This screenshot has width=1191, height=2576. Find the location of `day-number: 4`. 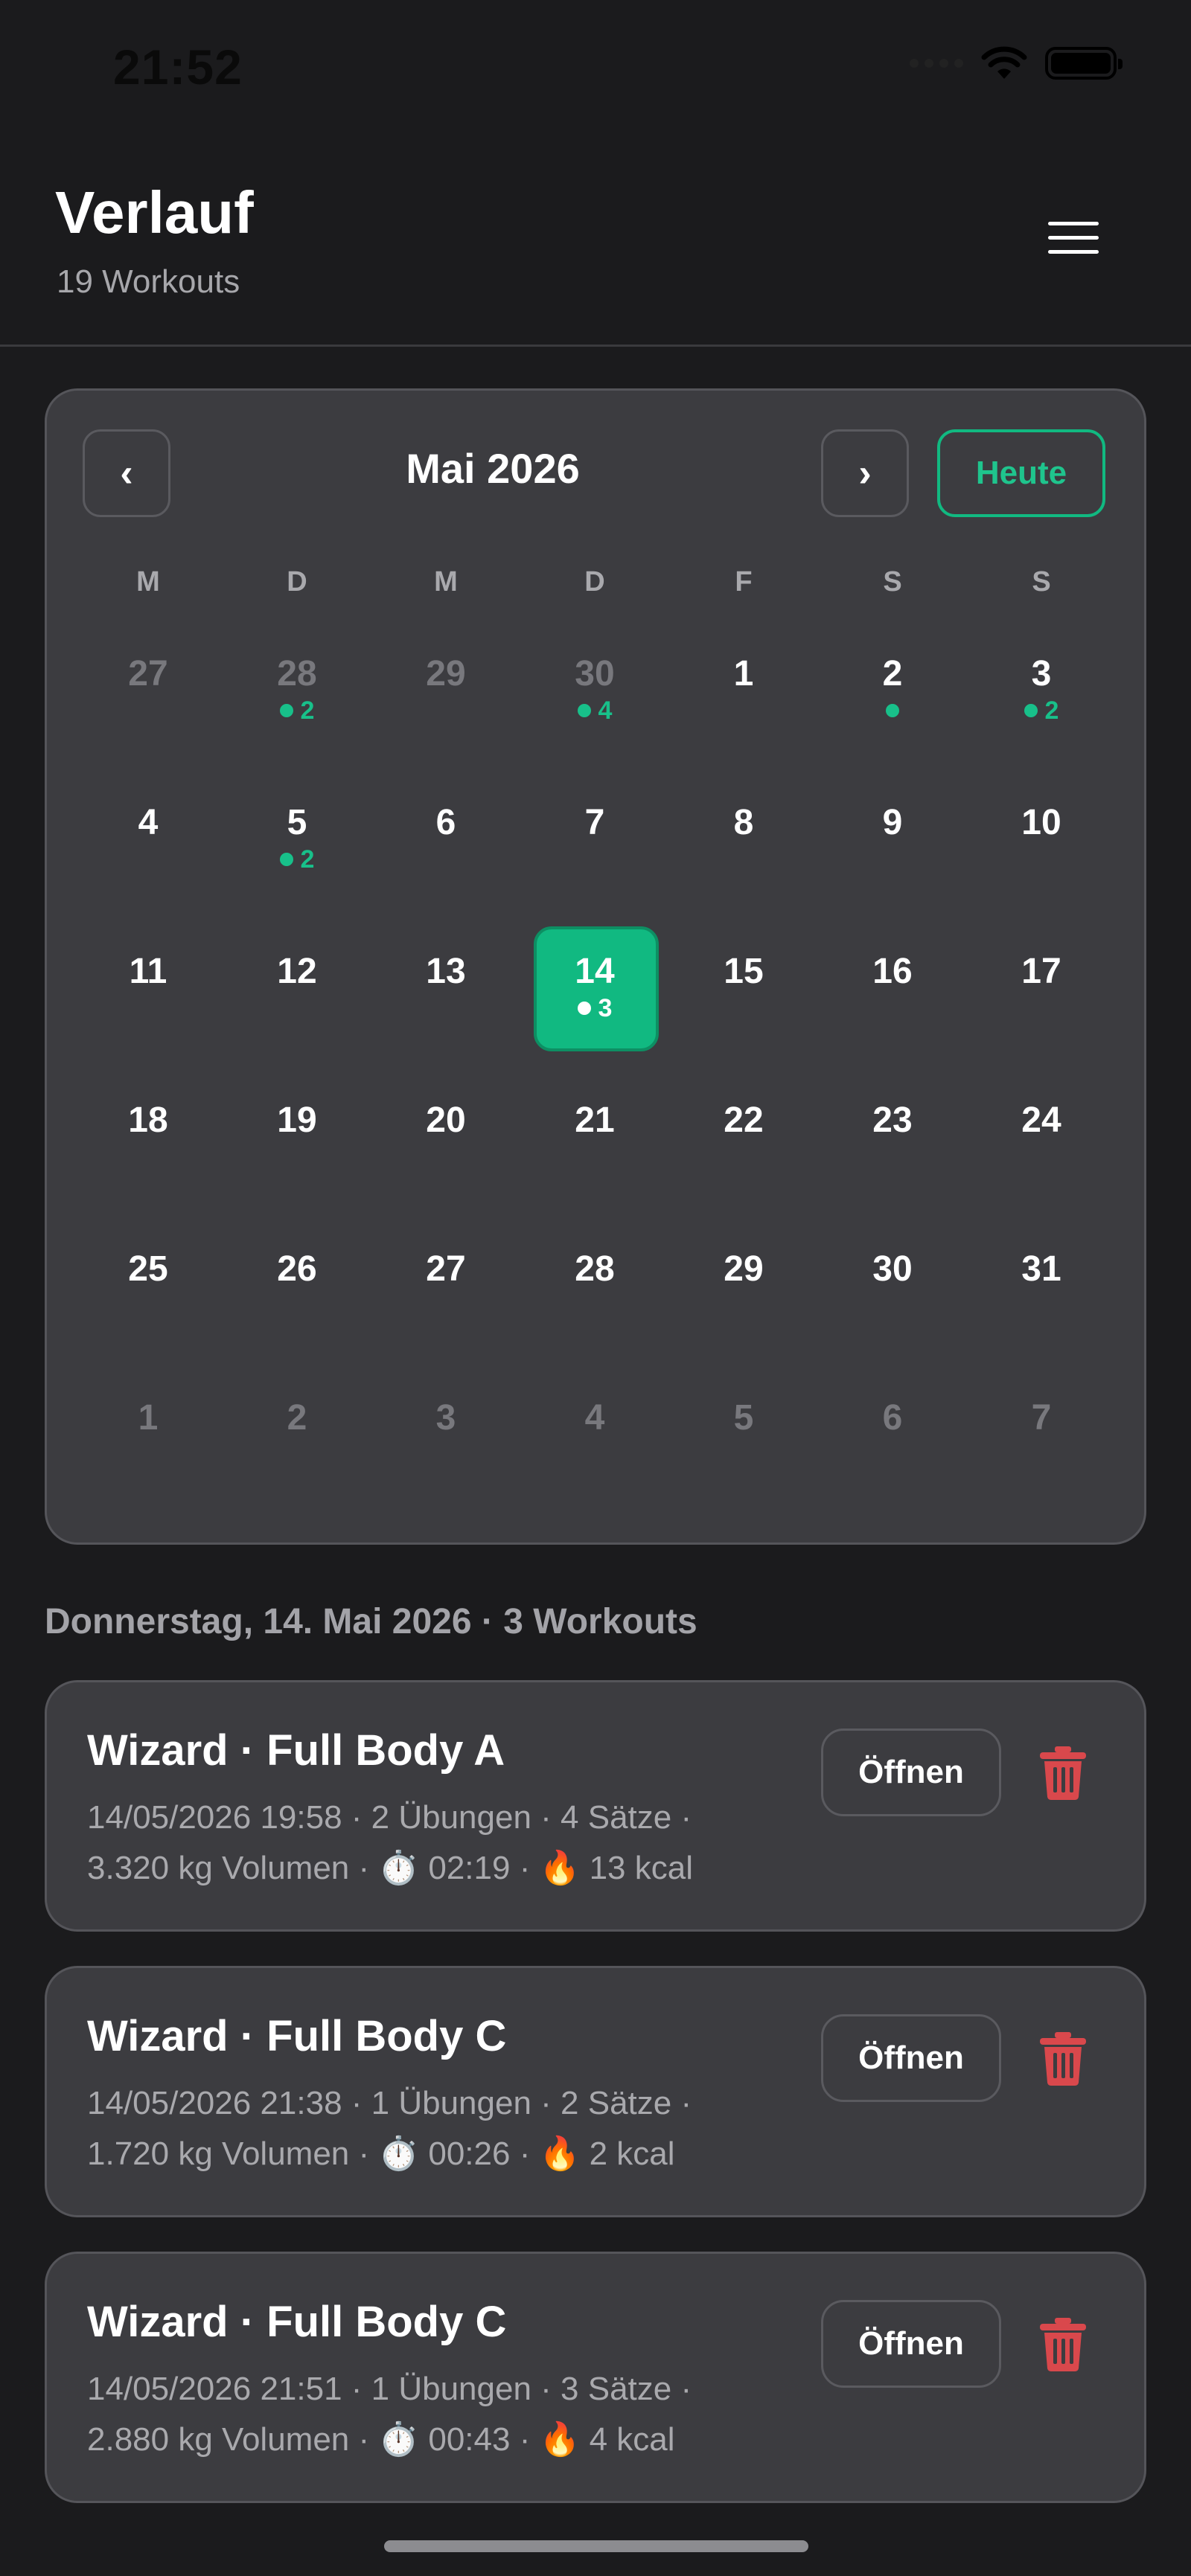

day-number: 4 is located at coordinates (148, 823).